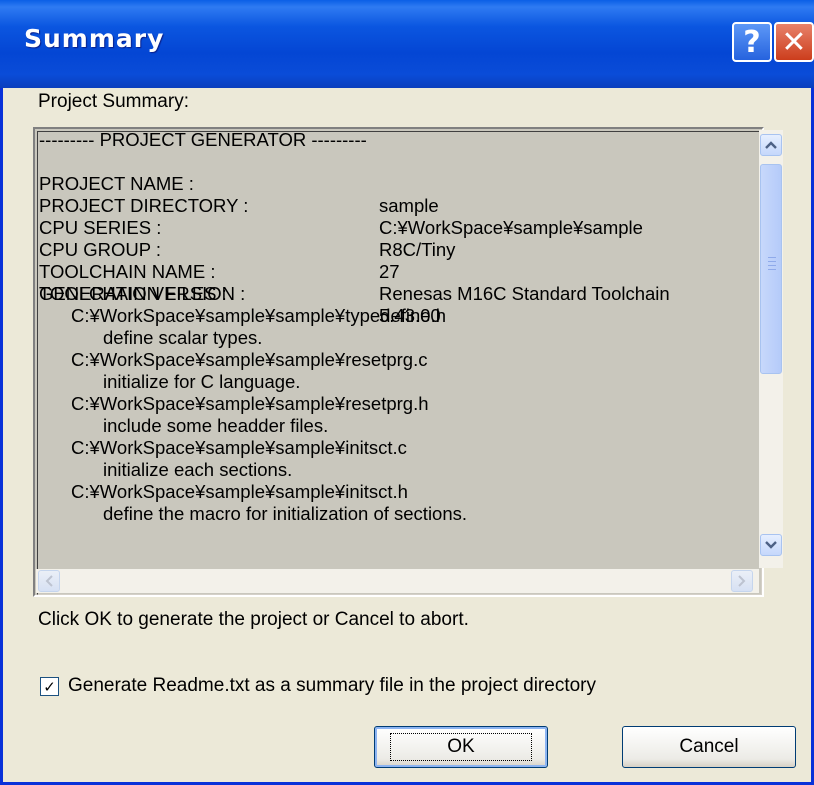 This screenshot has height=785, width=814. I want to click on checkmark-icon: ✓, so click(49, 687).